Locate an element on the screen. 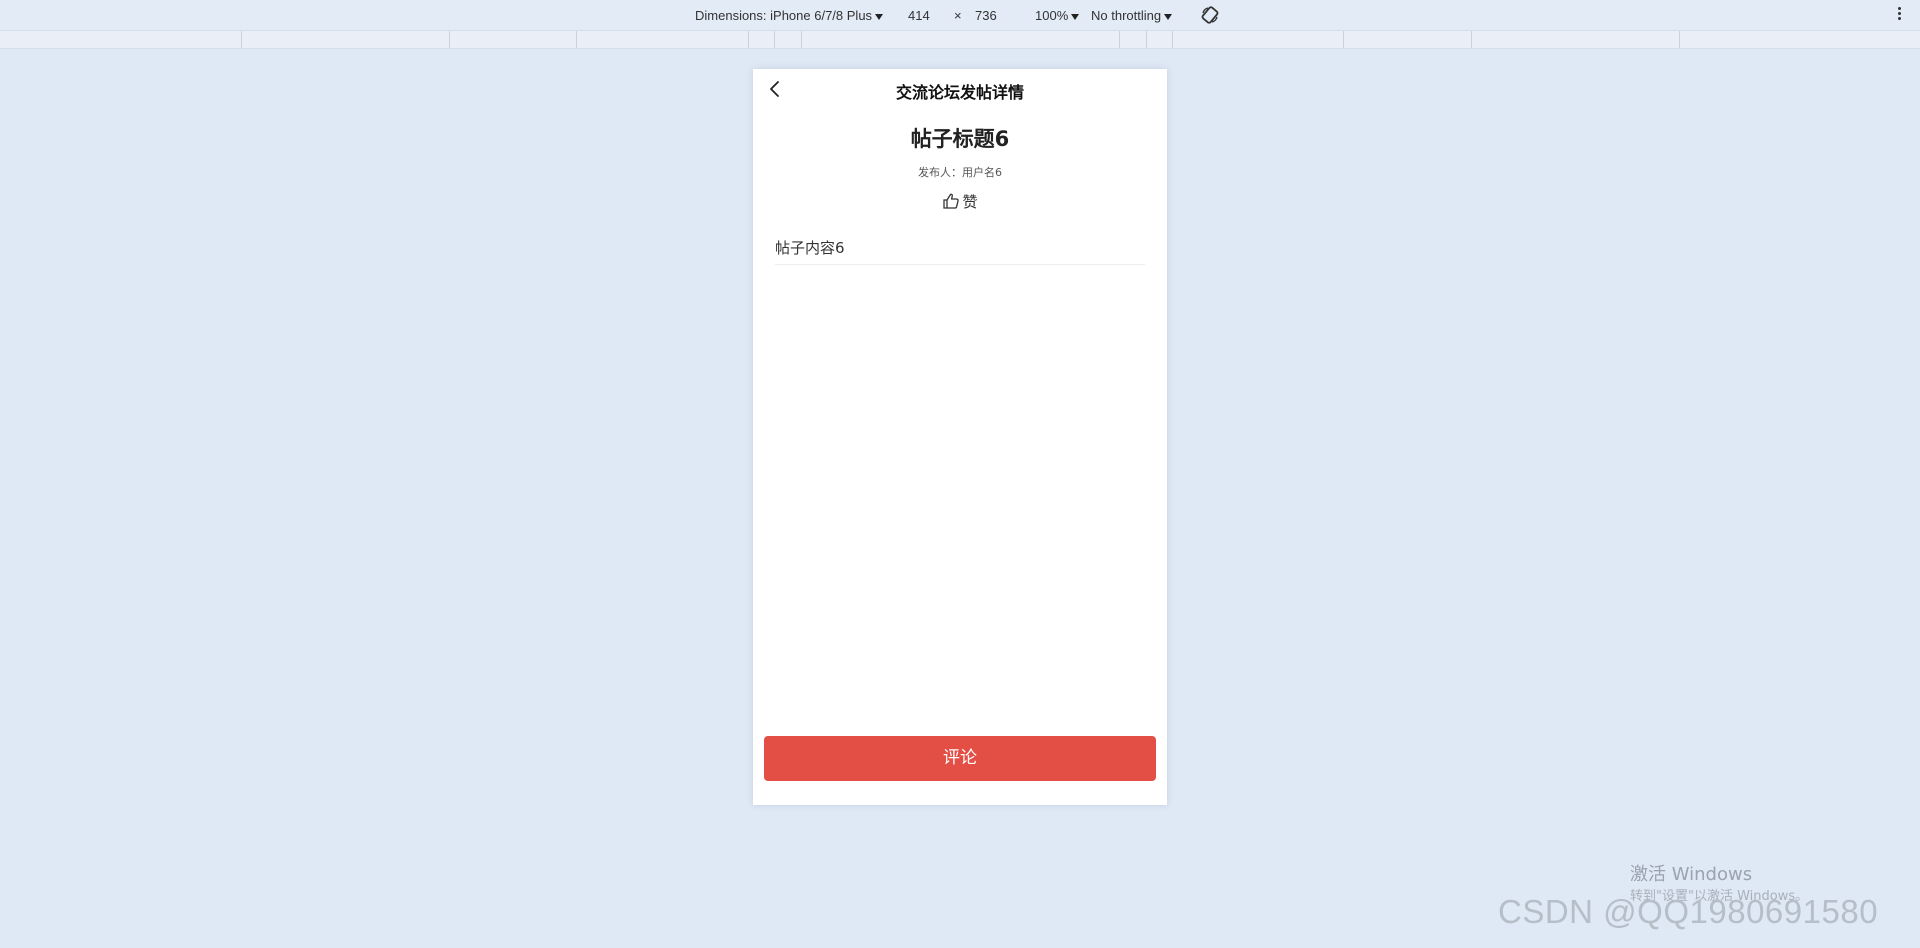 The width and height of the screenshot is (1920, 948). throttling-select: No throttling is located at coordinates (1132, 15).